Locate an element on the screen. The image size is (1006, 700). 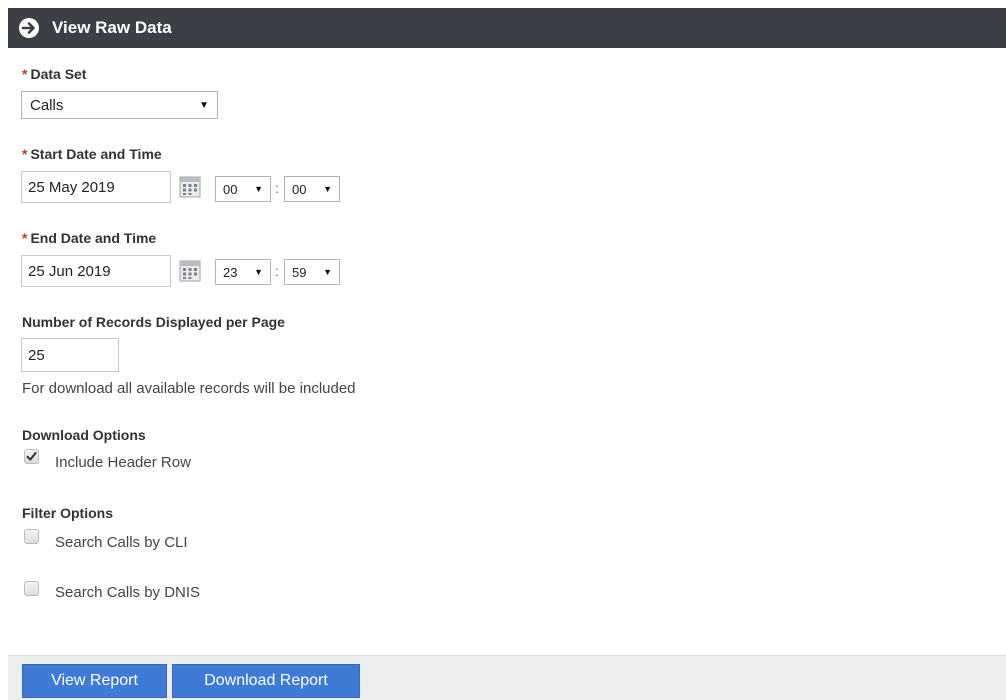
start-hour-select: 00 ▼ is located at coordinates (243, 189).